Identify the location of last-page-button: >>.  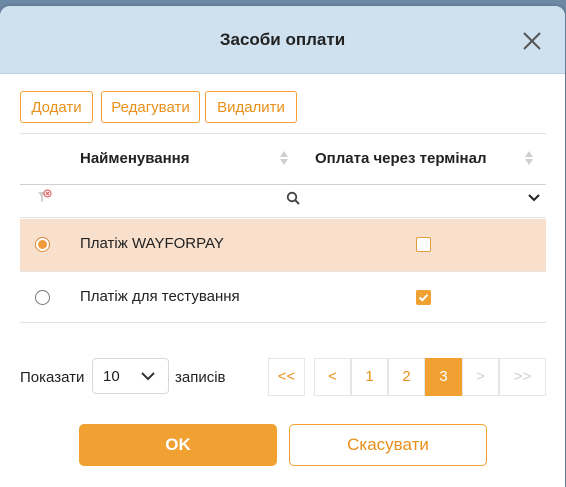
(522, 377).